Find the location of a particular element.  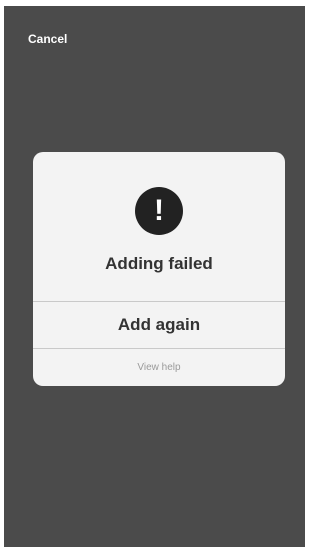

view-help-link: View help is located at coordinates (159, 367).